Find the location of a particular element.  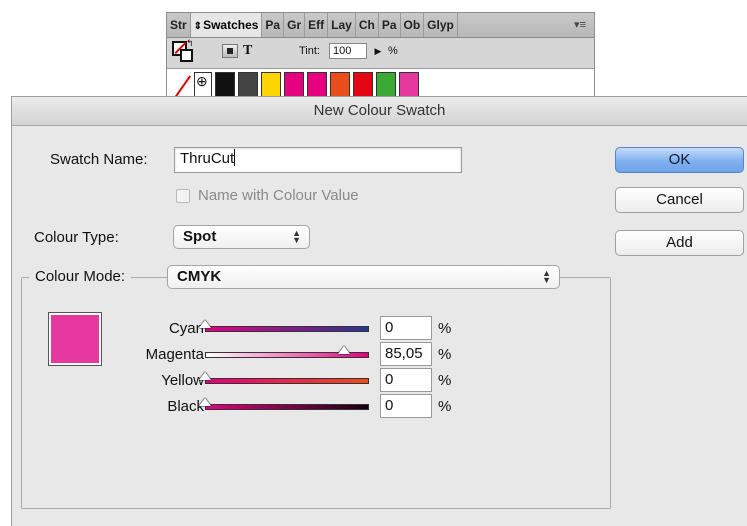

slider-row-black: Black 0% is located at coordinates (379, 407).